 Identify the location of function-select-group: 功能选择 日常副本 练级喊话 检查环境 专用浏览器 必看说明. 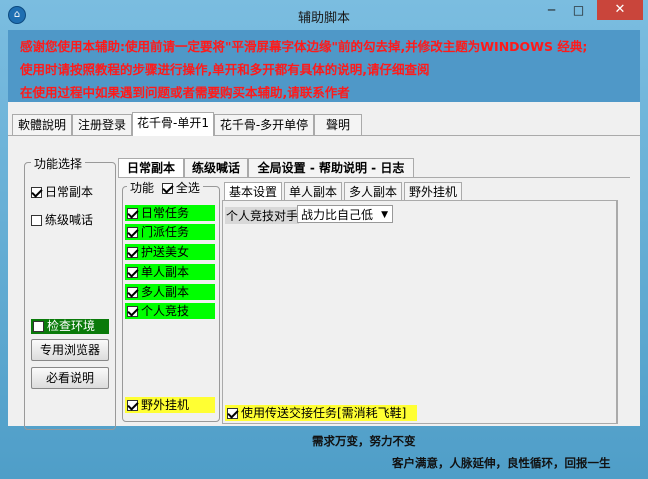
(70, 292).